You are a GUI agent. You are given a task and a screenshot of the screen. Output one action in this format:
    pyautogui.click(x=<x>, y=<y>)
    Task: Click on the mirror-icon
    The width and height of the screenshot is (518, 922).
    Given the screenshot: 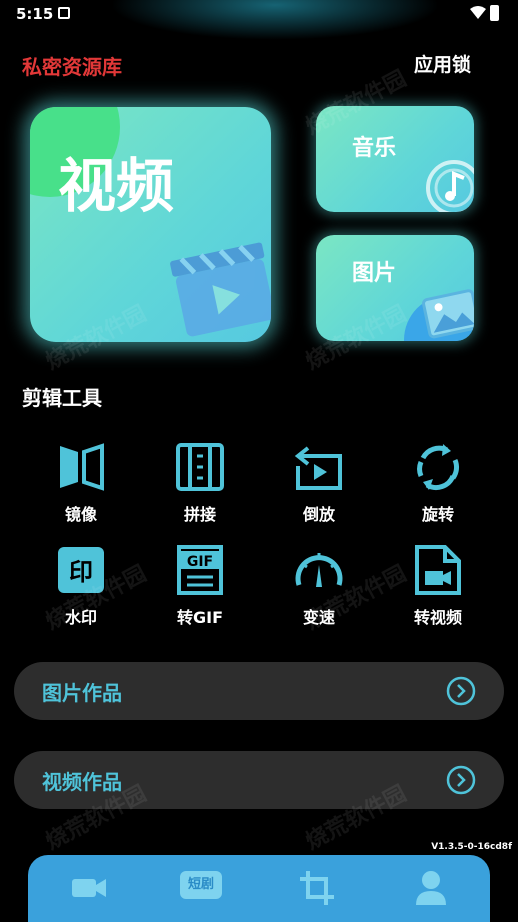 What is the action you would take?
    pyautogui.click(x=82, y=467)
    